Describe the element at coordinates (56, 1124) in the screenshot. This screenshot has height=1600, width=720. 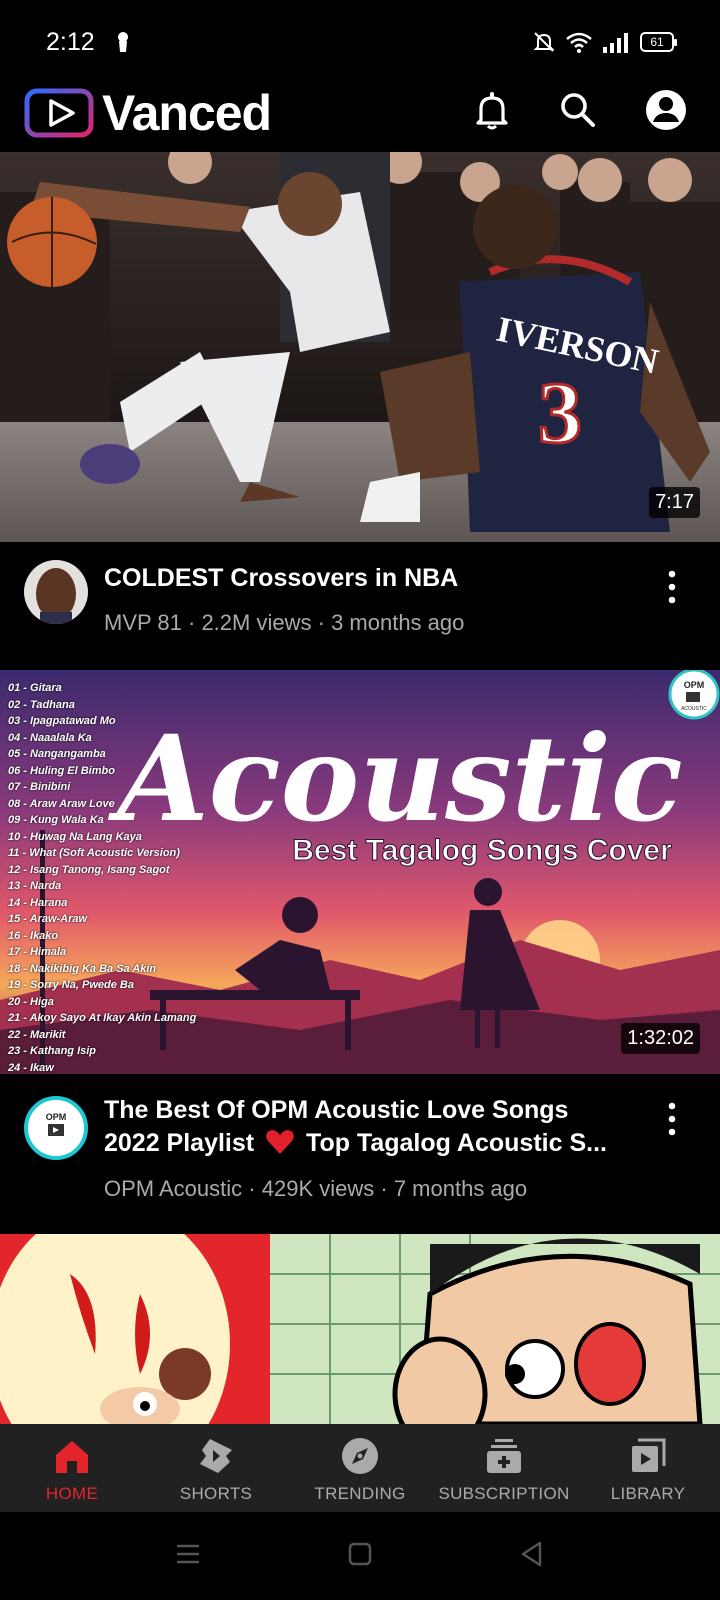
I see `avatar-image: OPM` at that location.